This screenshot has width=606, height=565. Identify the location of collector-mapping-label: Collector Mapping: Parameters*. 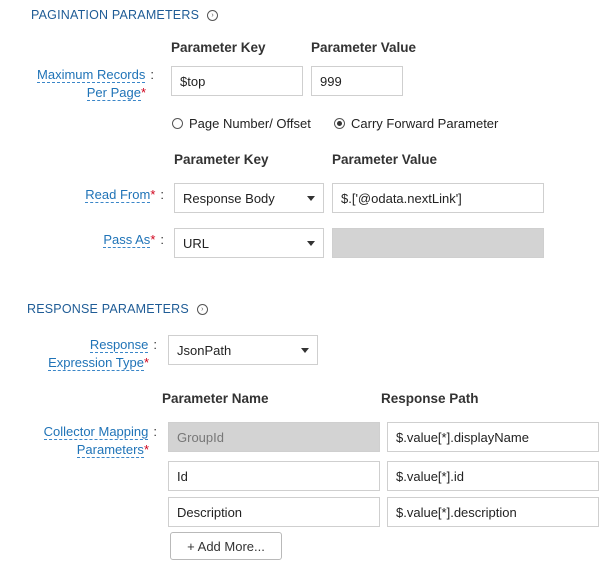
(100, 441).